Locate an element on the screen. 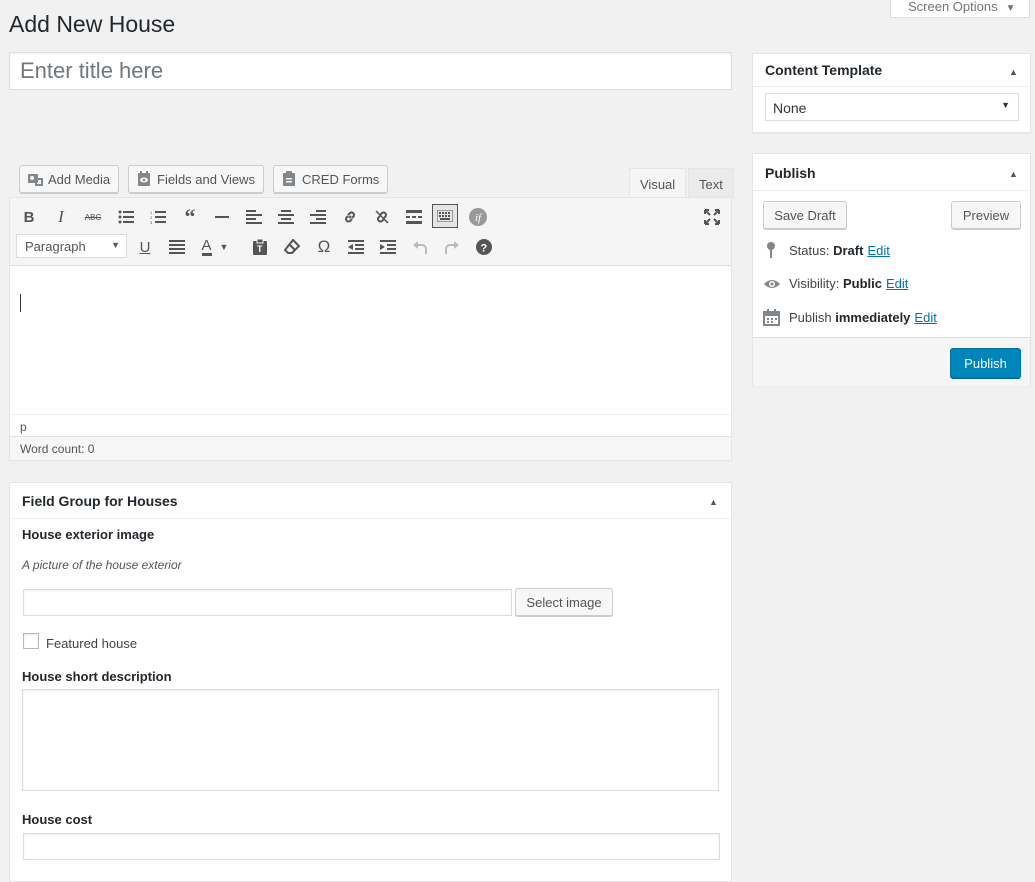 The width and height of the screenshot is (1035, 882). field-group-title: Field Group for Houses is located at coordinates (100, 501).